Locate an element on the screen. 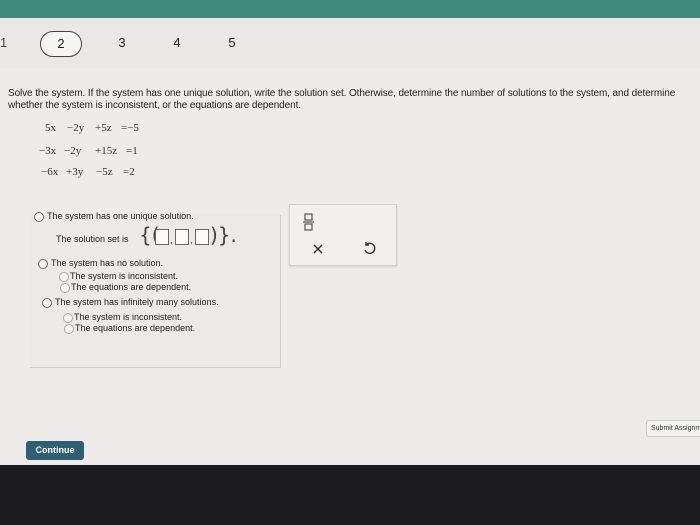  nav-item-5: 5 is located at coordinates (232, 43).